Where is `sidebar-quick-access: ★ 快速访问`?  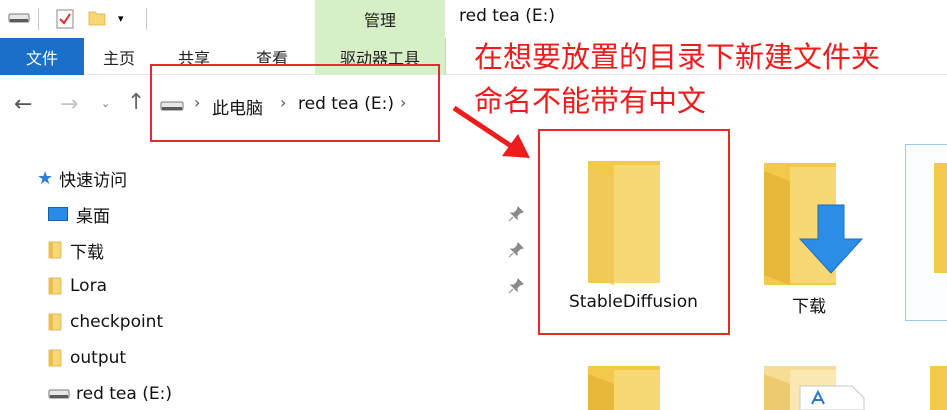
sidebar-quick-access: ★ 快速访问 is located at coordinates (82, 178).